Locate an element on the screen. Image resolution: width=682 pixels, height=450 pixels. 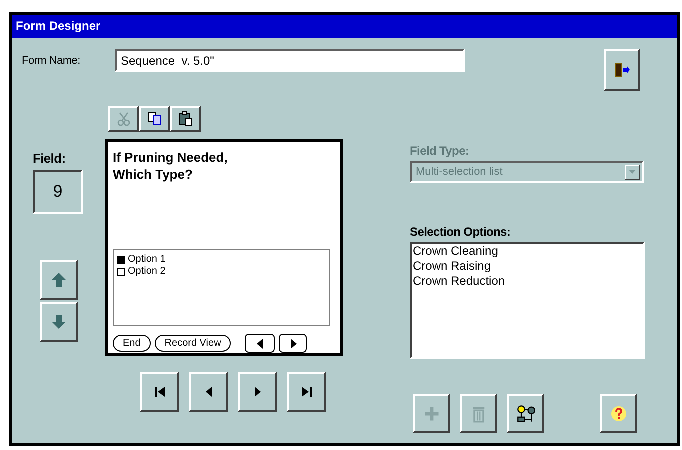
branch-option-button is located at coordinates (525, 413).